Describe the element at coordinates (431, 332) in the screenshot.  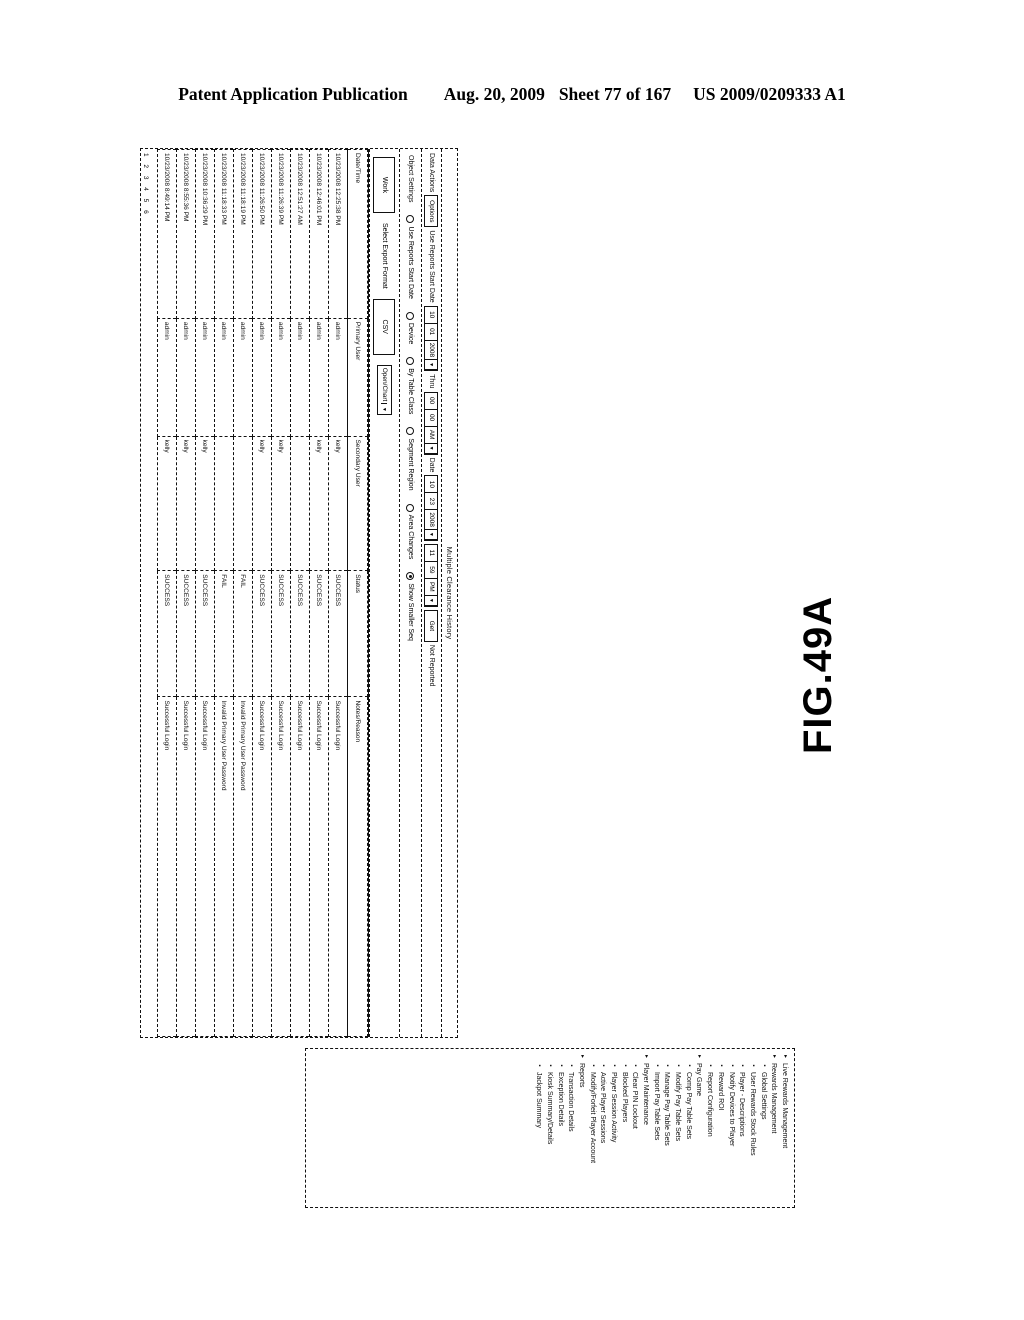
I see `start-date-day: 01` at that location.